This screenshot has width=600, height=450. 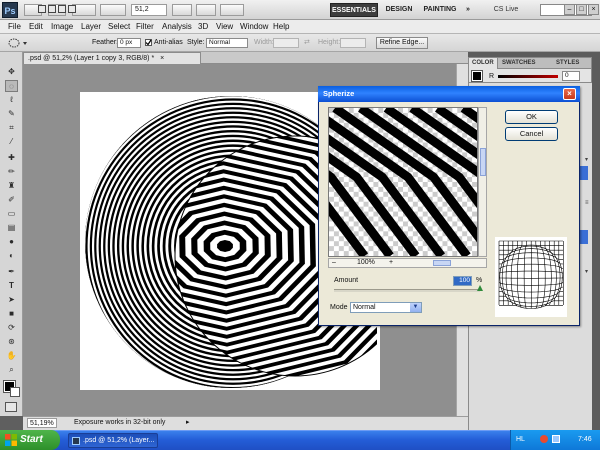 What do you see at coordinates (567, 63) in the screenshot?
I see `tab-styles: STYLES` at bounding box center [567, 63].